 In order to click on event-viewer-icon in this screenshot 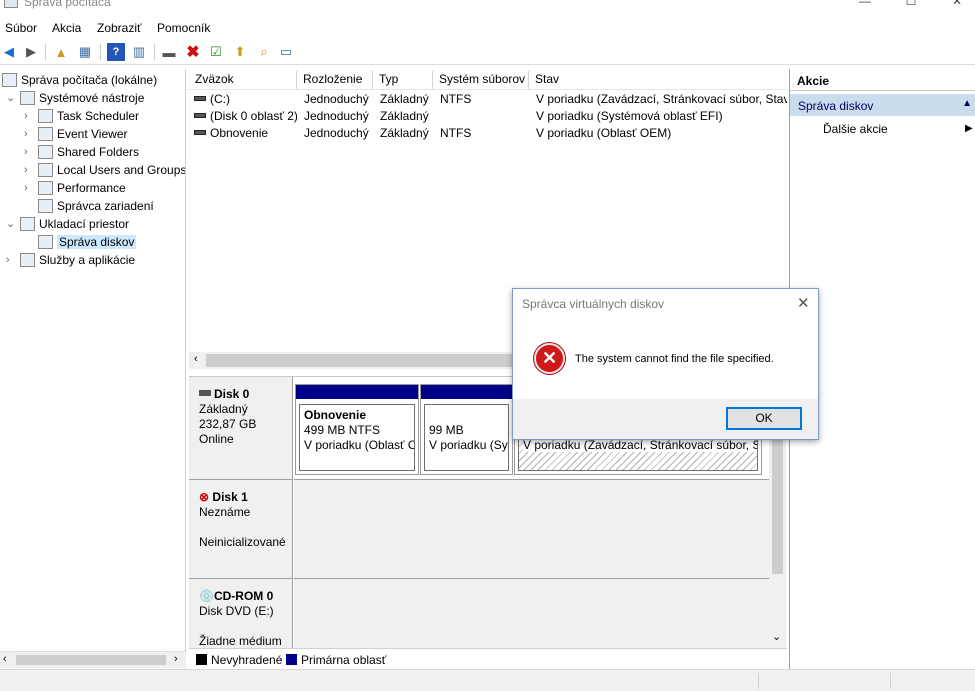, I will do `click(45, 134)`.